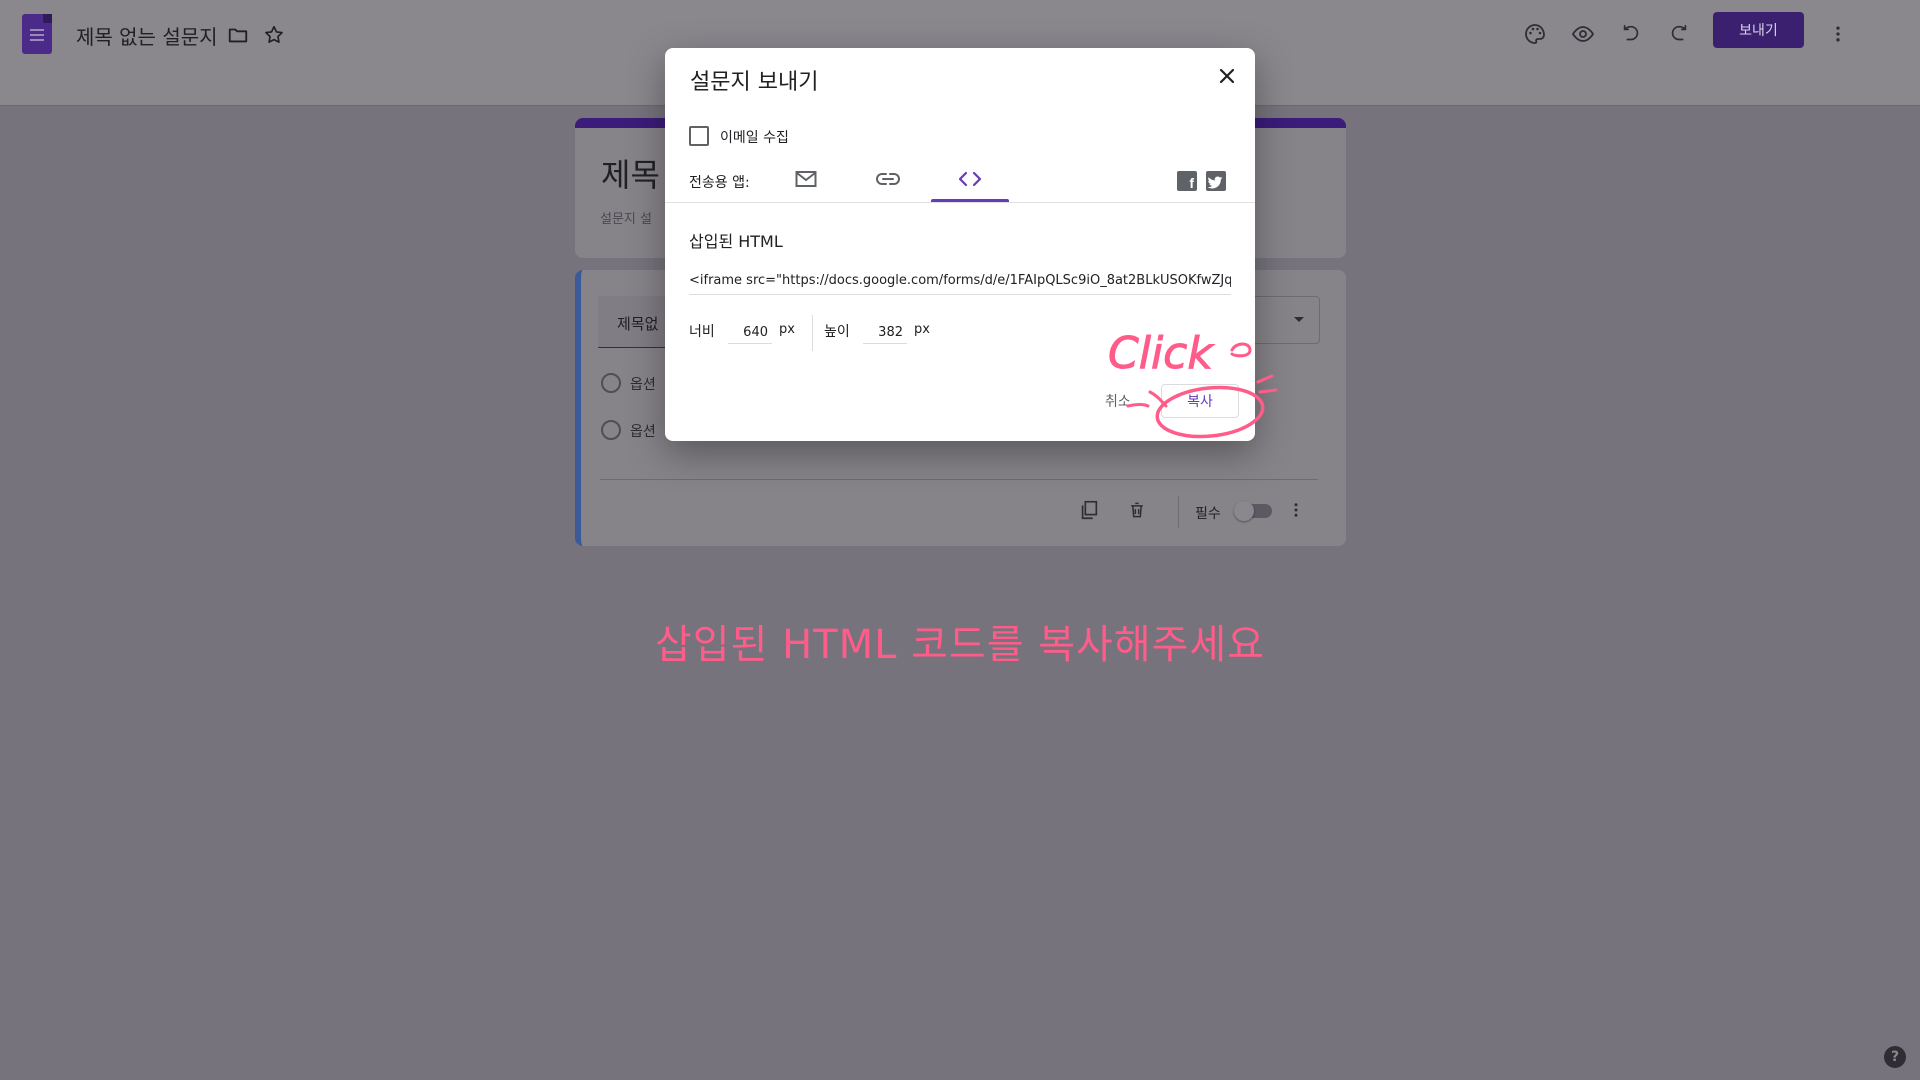  Describe the element at coordinates (238, 35) in the screenshot. I see `folder-icon` at that location.